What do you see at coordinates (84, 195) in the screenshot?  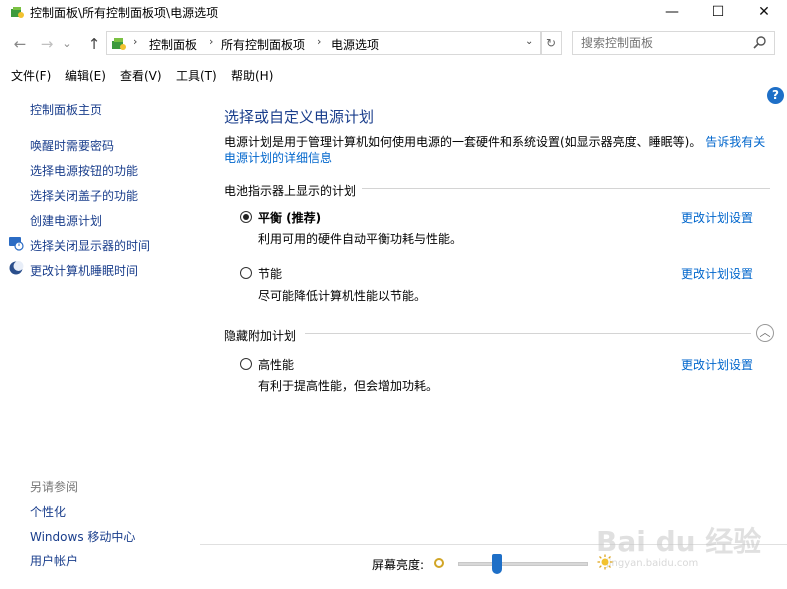 I see `sidebar-item-lid-close: 选择关闭盖子的功能` at bounding box center [84, 195].